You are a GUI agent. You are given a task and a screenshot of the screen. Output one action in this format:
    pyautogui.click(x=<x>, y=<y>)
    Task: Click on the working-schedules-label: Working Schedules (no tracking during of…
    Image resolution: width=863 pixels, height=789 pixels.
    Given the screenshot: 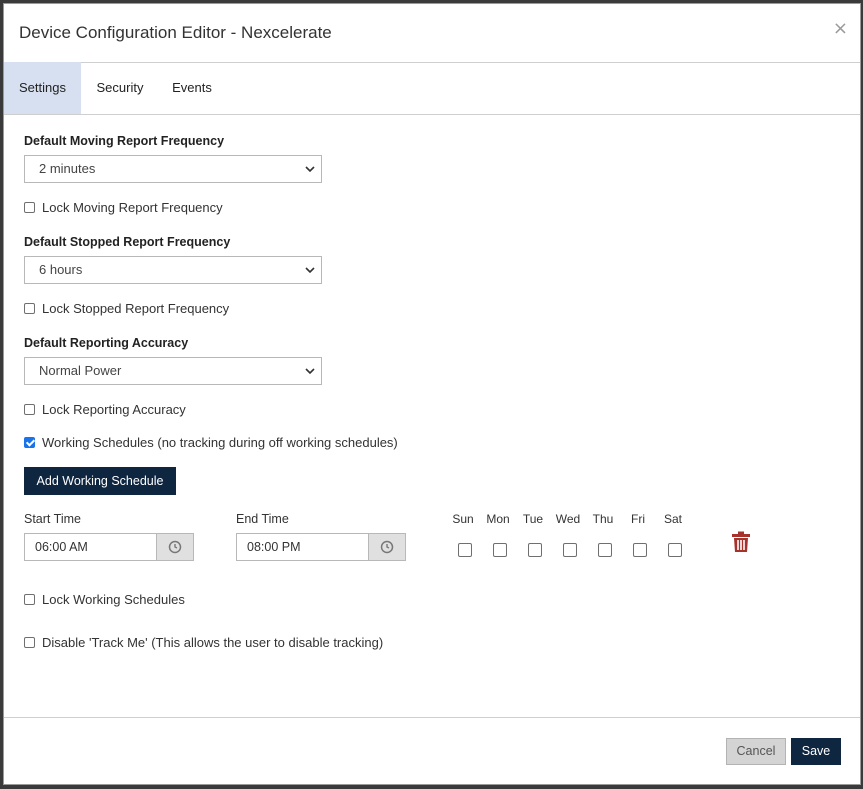 What is the action you would take?
    pyautogui.click(x=220, y=442)
    